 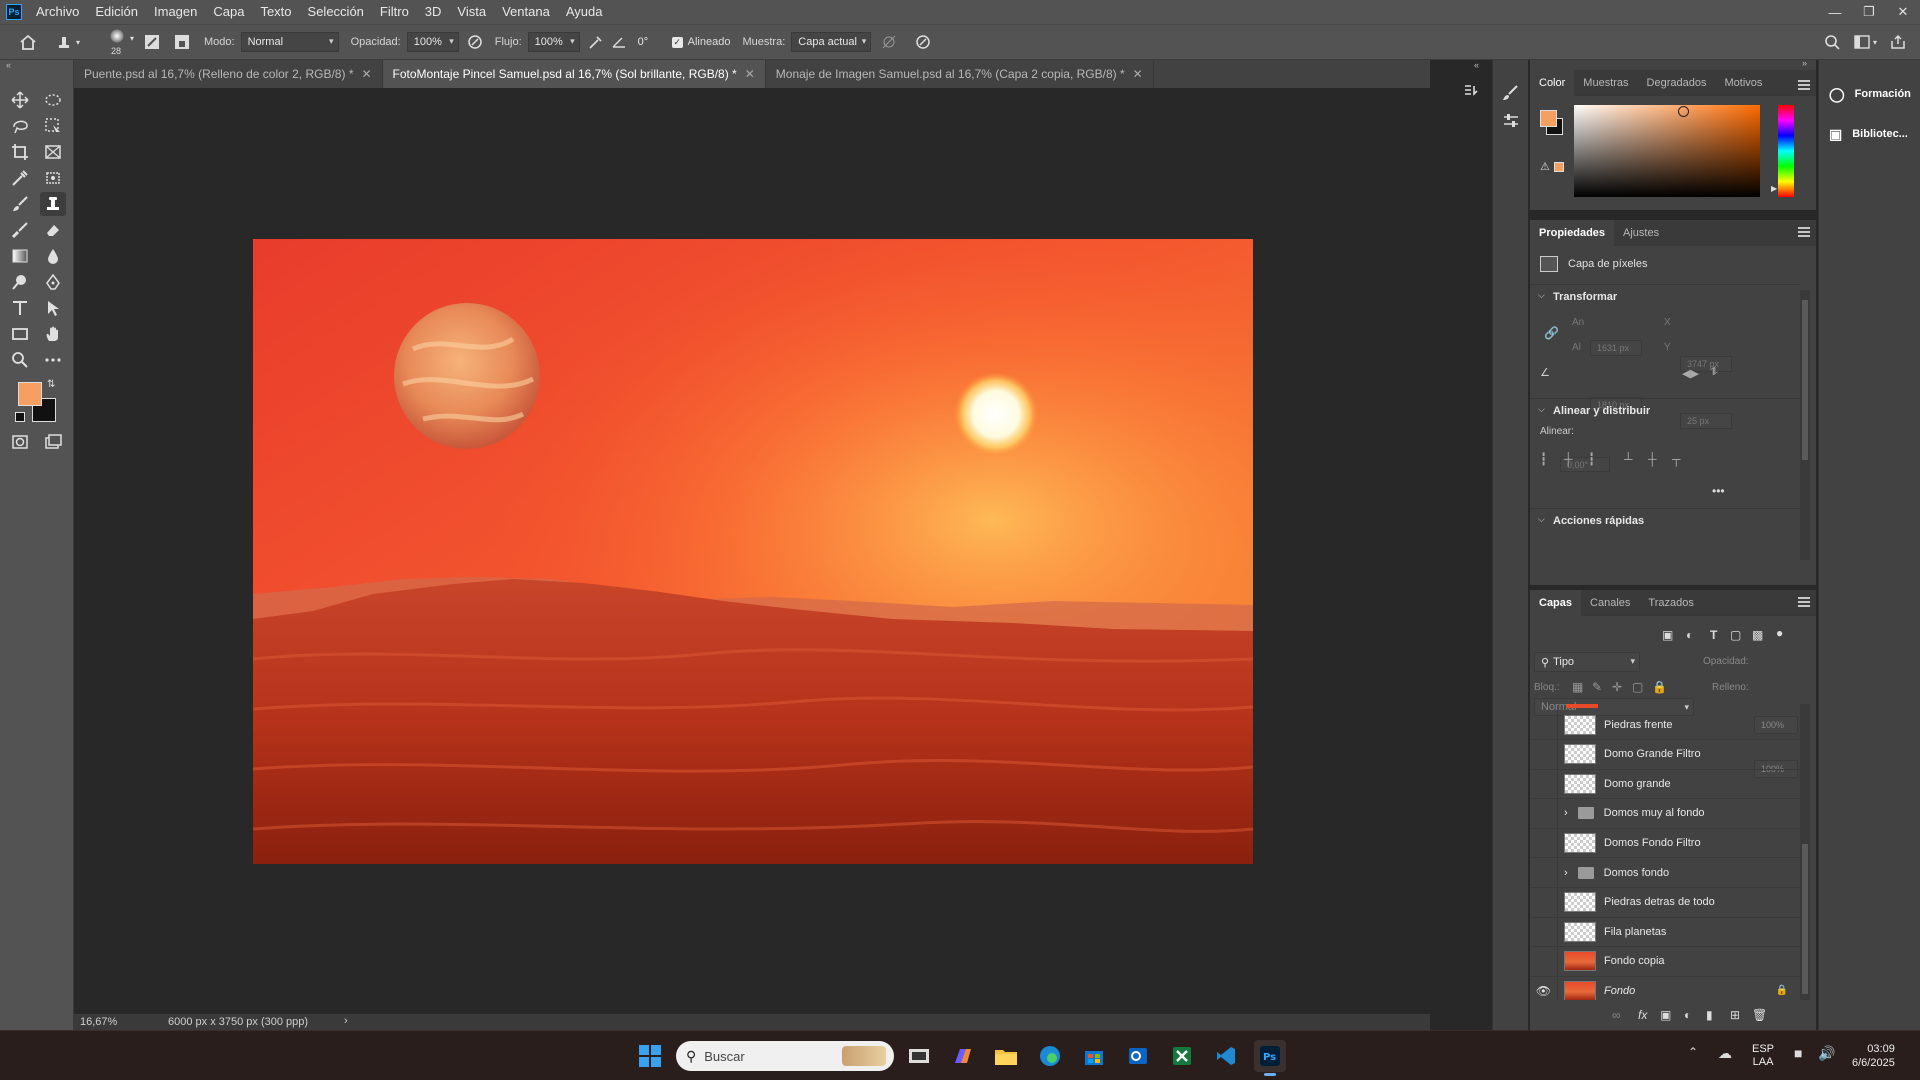 What do you see at coordinates (1735, 635) in the screenshot?
I see `filter-shape-icon: ▢` at bounding box center [1735, 635].